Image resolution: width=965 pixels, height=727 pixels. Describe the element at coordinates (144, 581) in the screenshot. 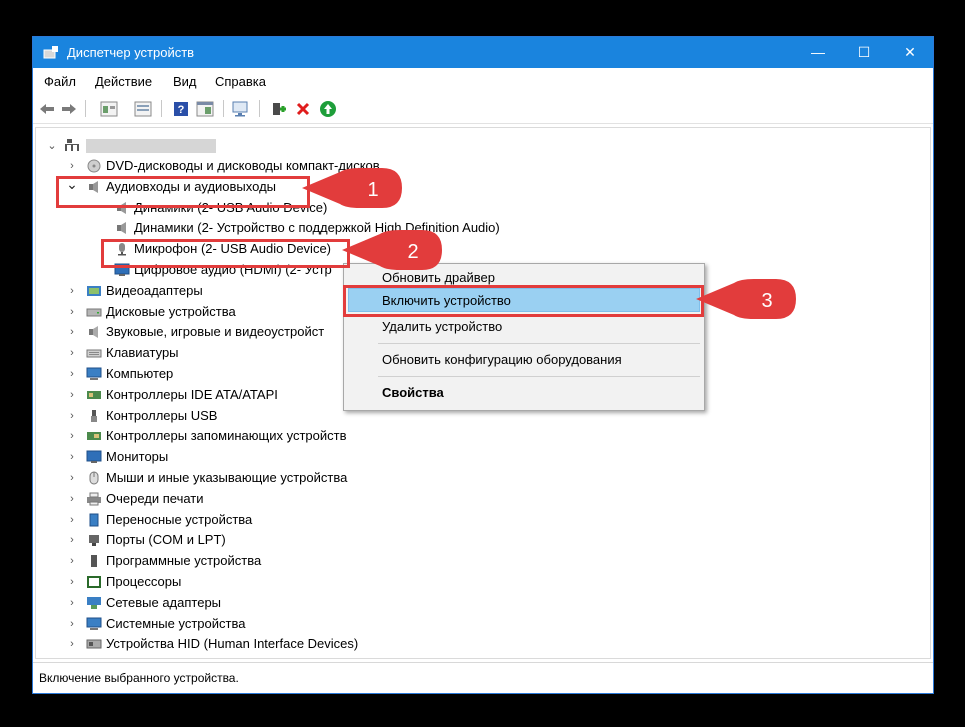

I see `tree-item-label: Процессоры` at that location.